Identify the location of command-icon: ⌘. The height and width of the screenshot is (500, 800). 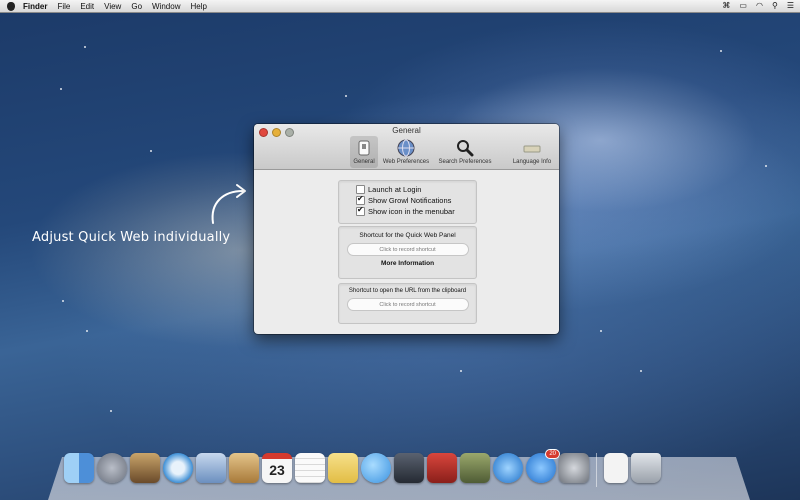
(726, 5).